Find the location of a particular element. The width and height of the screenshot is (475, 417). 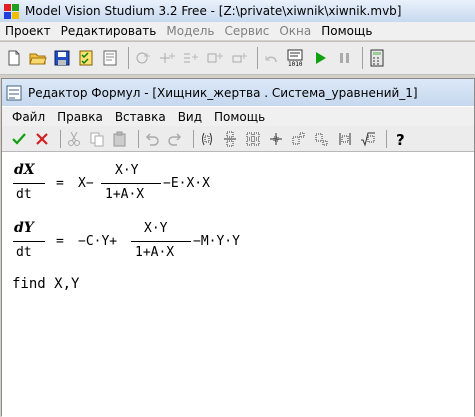

apply-button is located at coordinates (19, 139).